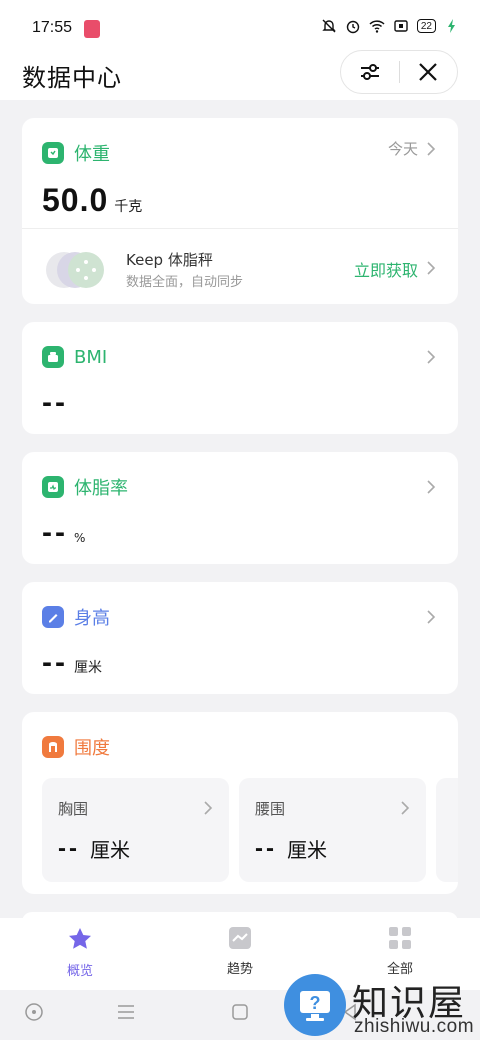 The height and width of the screenshot is (1040, 480). Describe the element at coordinates (382, 1007) in the screenshot. I see `watermark: ? 知识屋 zhishiwu.com` at that location.